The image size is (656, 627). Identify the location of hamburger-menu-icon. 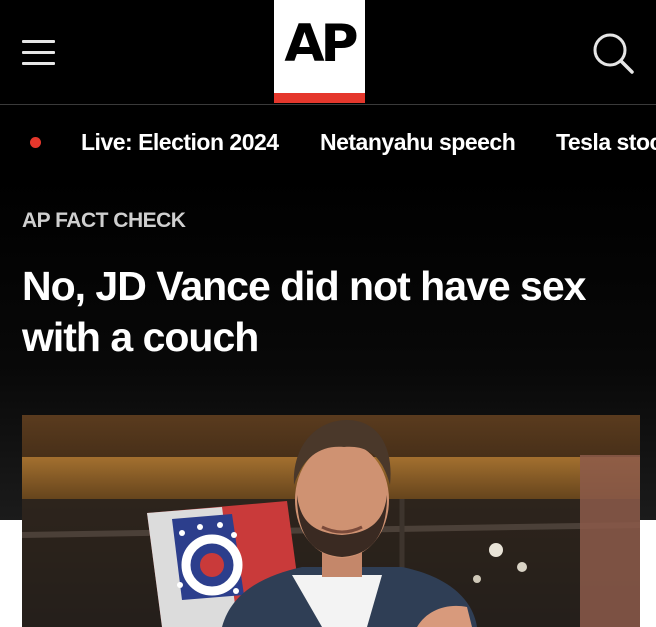
(39, 53).